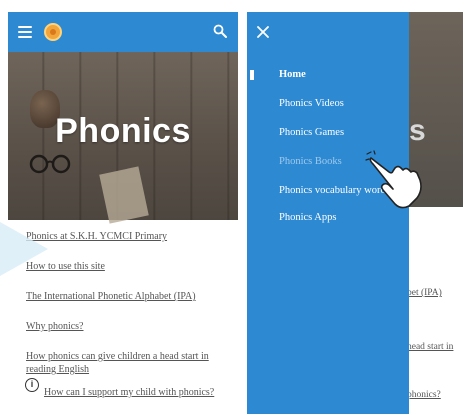 Image resolution: width=463 pixels, height=414 pixels. I want to click on glasses-image, so click(50, 164).